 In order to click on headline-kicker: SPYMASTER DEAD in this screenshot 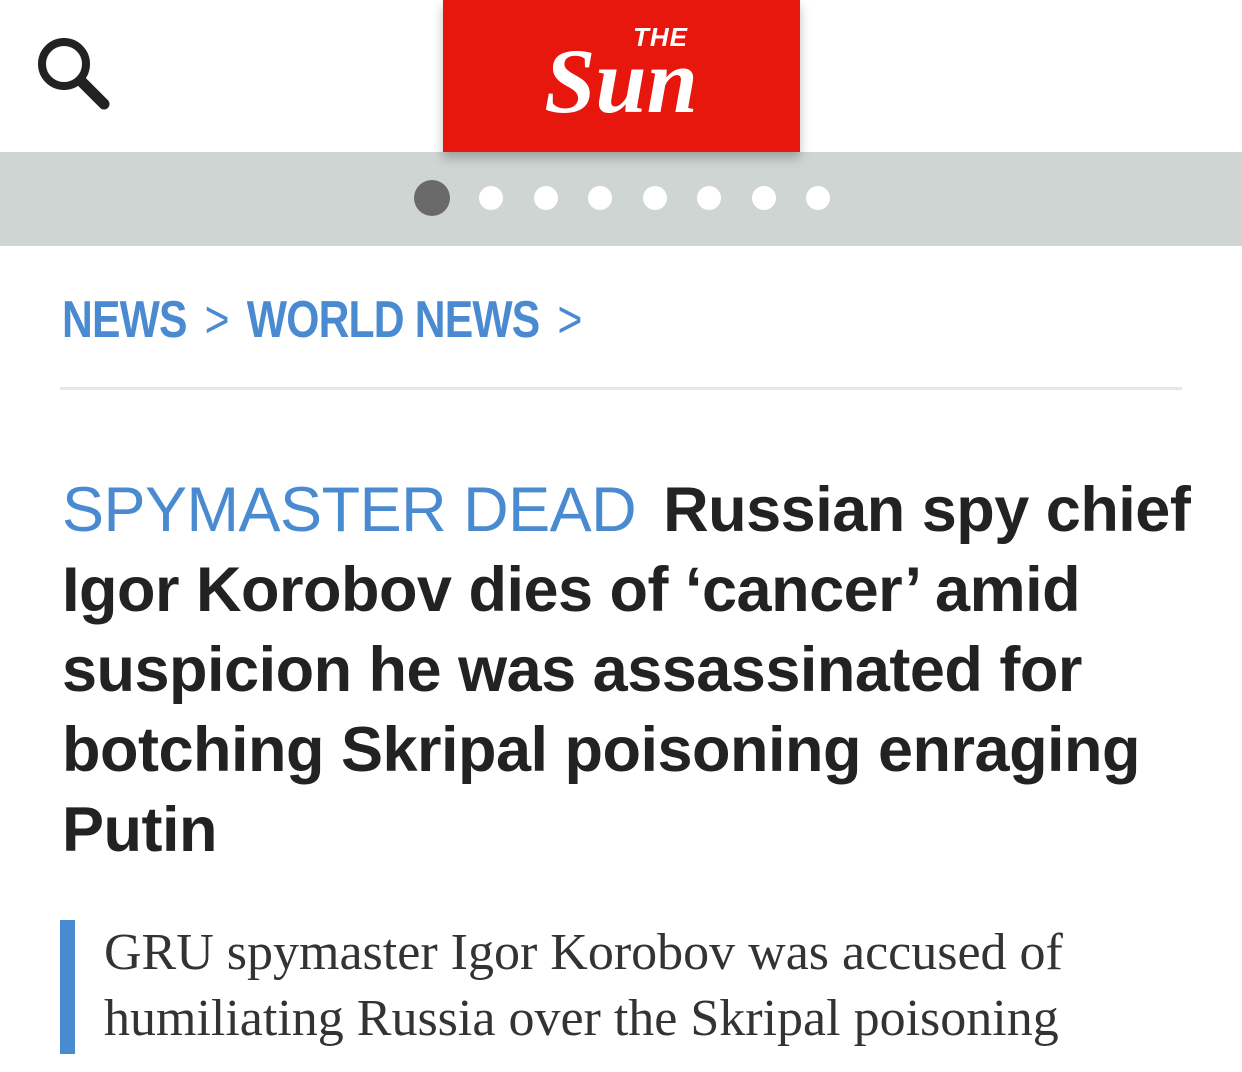, I will do `click(349, 510)`.